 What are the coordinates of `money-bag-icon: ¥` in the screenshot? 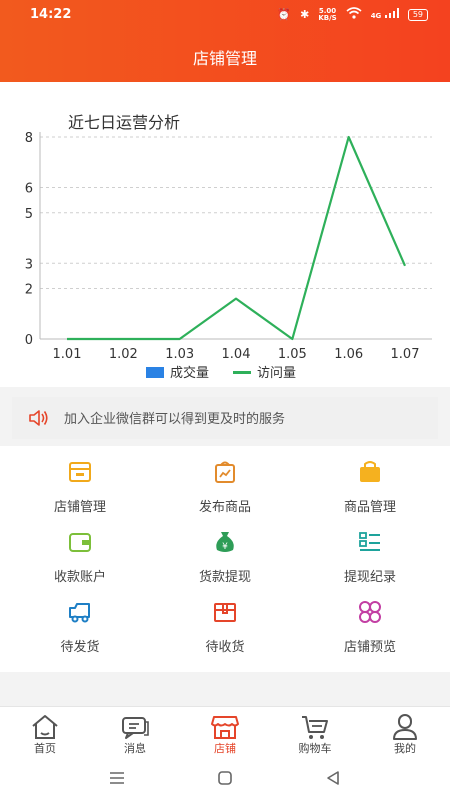 It's located at (225, 542).